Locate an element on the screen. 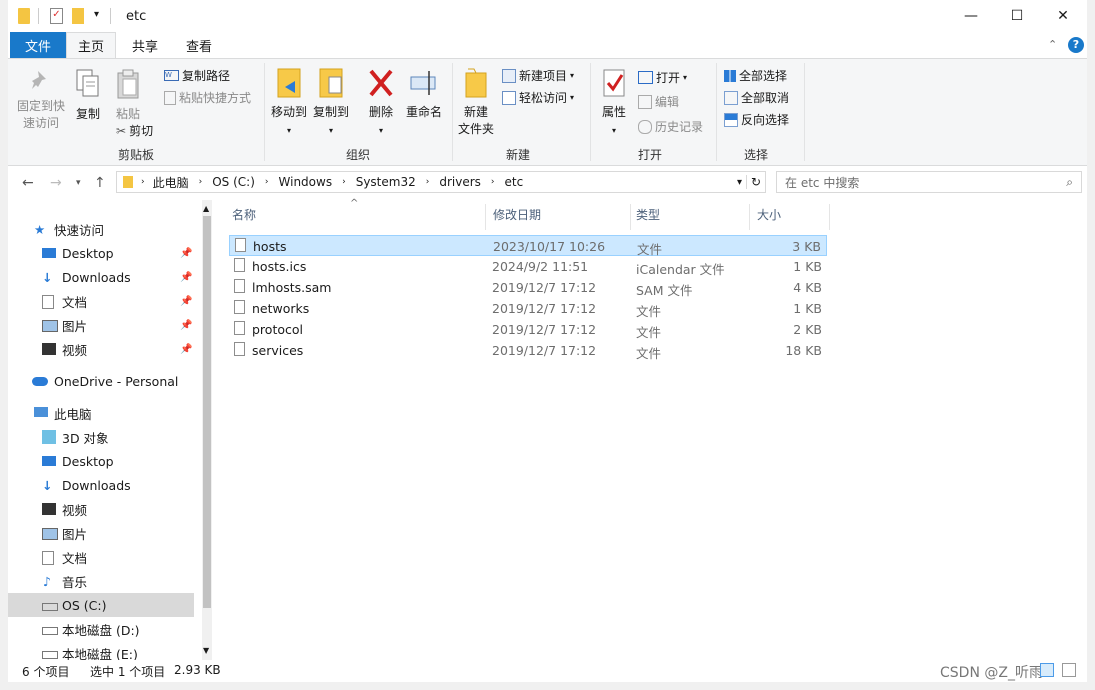 The height and width of the screenshot is (690, 1095). scroll-down-icon: ▼ is located at coordinates (206, 650).